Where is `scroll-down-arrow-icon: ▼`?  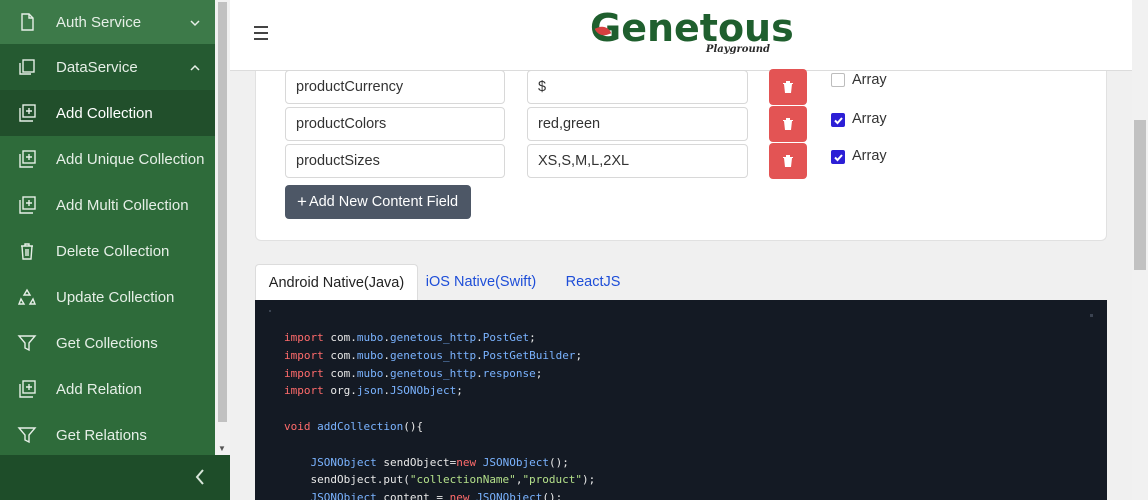
scroll-down-arrow-icon: ▼ is located at coordinates (222, 448).